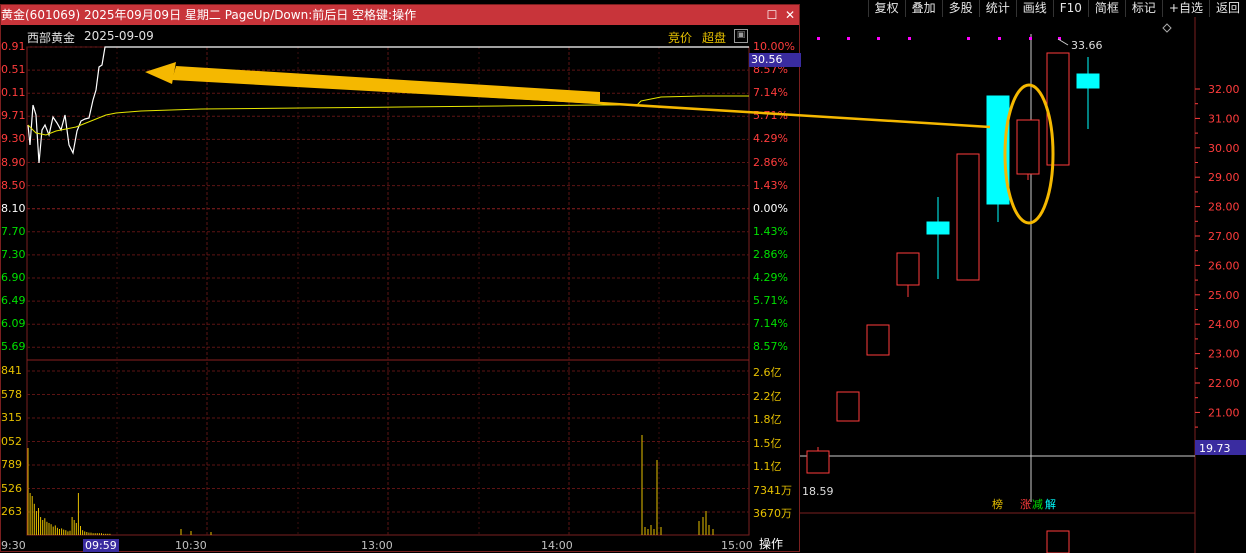 The width and height of the screenshot is (1246, 553). I want to click on event-tag: 解, so click(1050, 504).